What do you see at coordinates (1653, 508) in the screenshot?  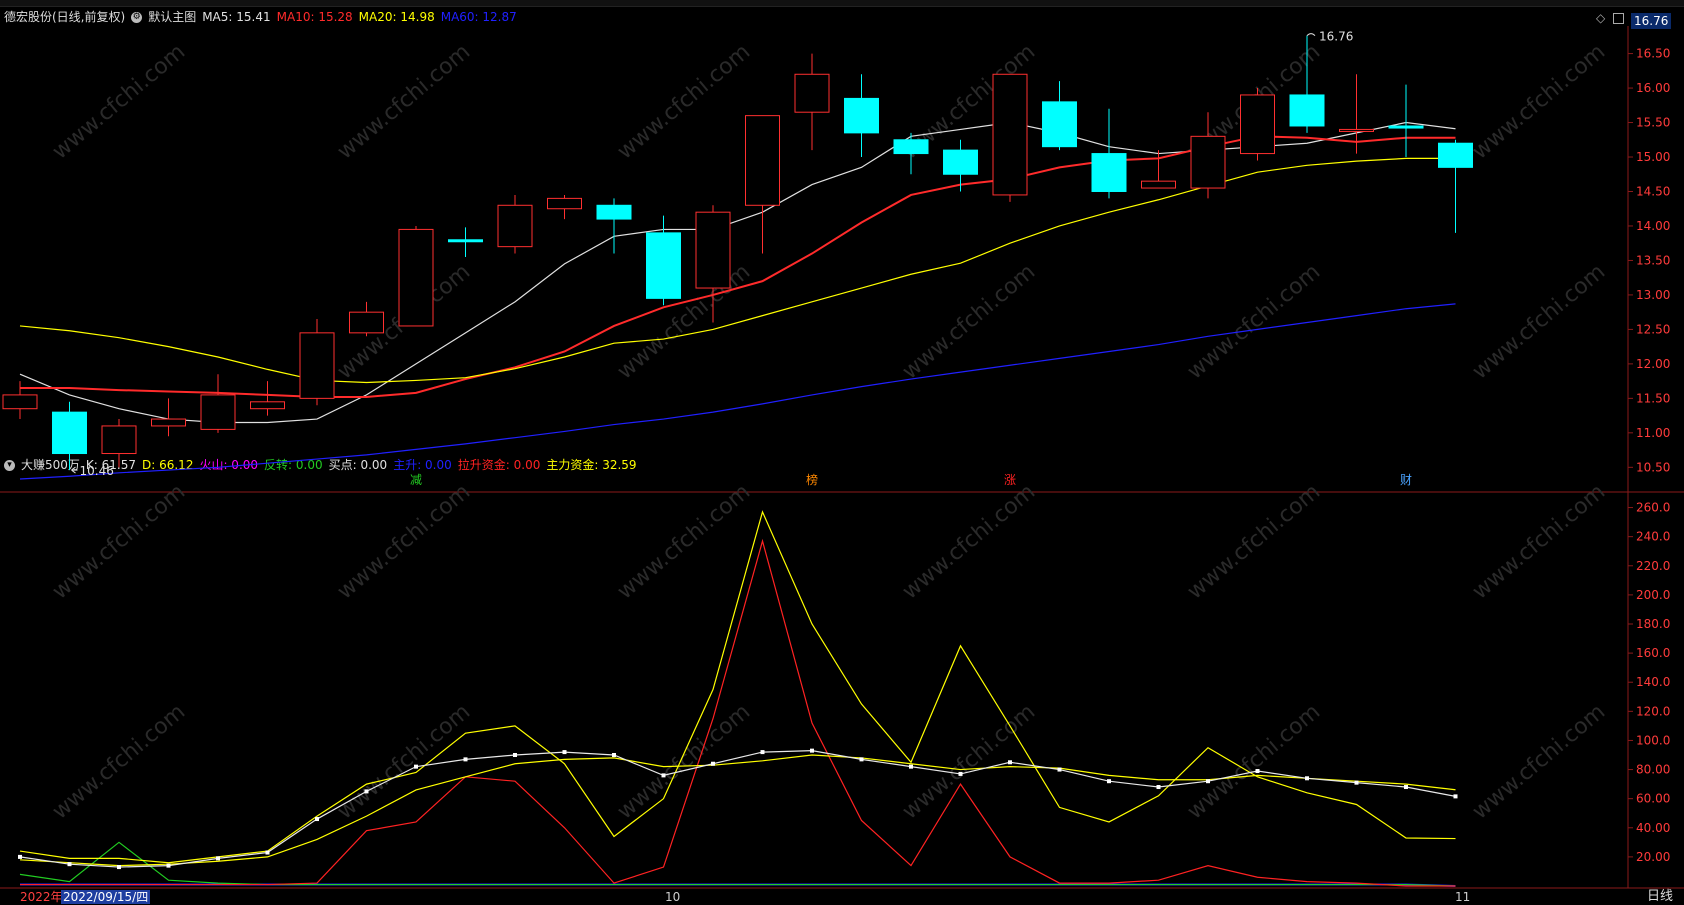 I see `indicator-tick-label: 260.0` at bounding box center [1653, 508].